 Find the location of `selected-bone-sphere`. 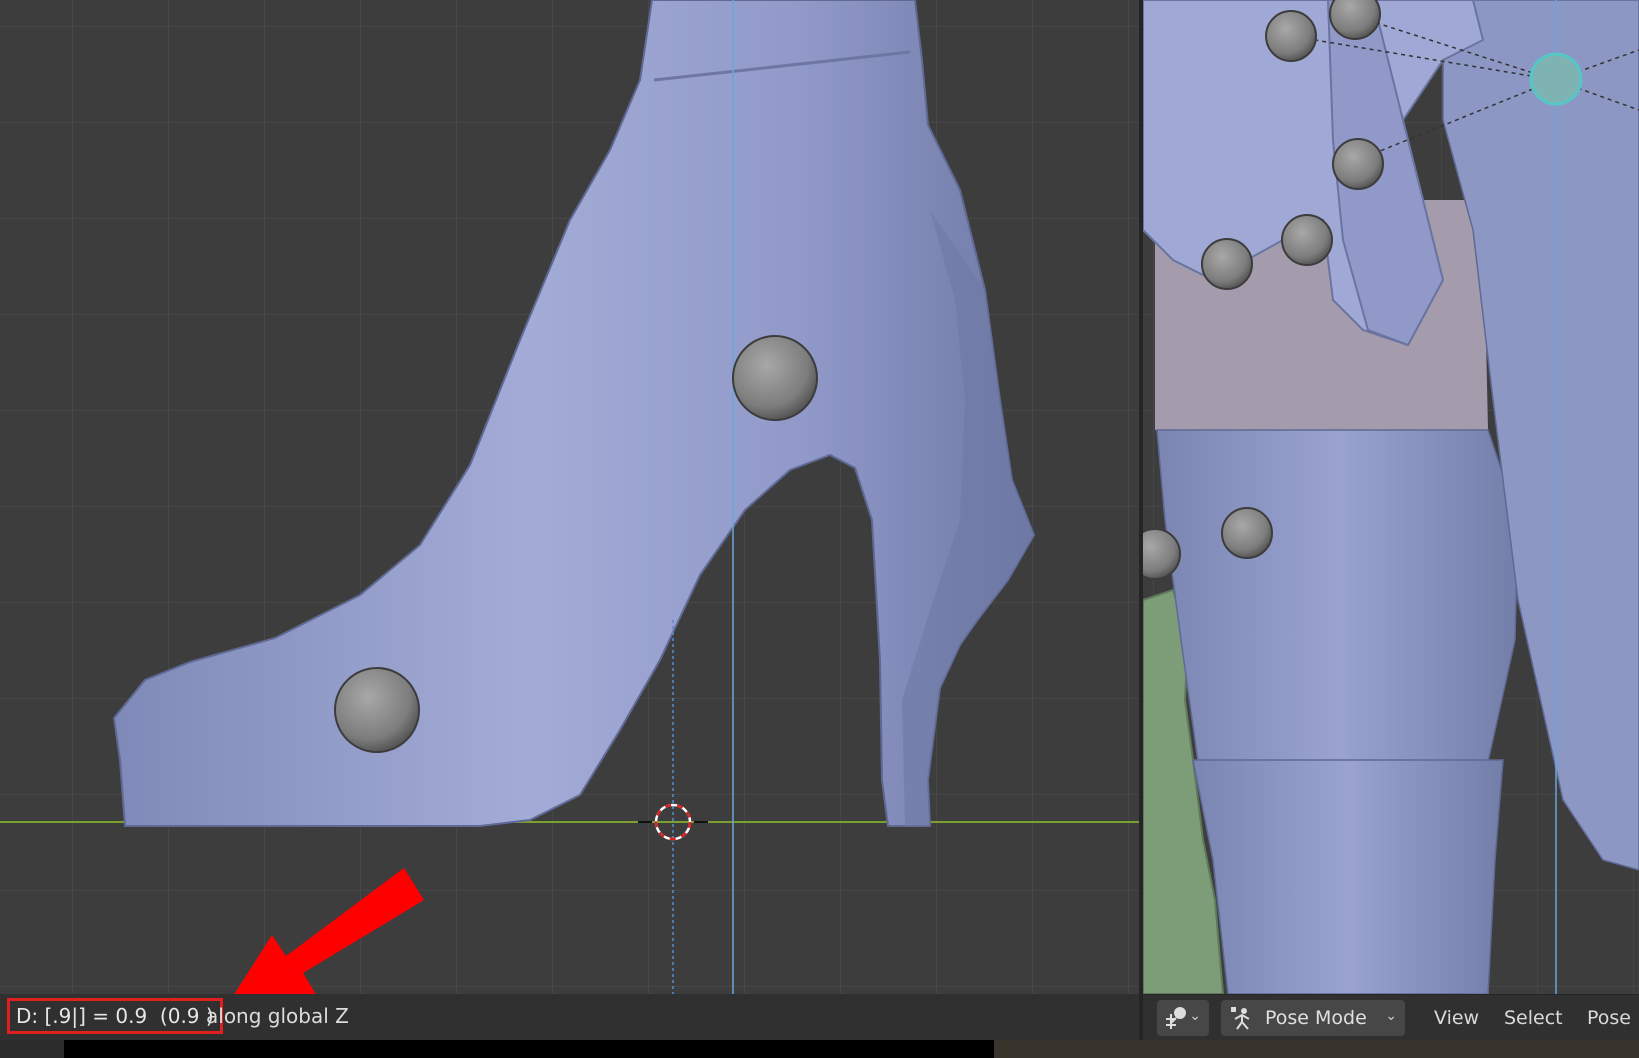

selected-bone-sphere is located at coordinates (1556, 79).